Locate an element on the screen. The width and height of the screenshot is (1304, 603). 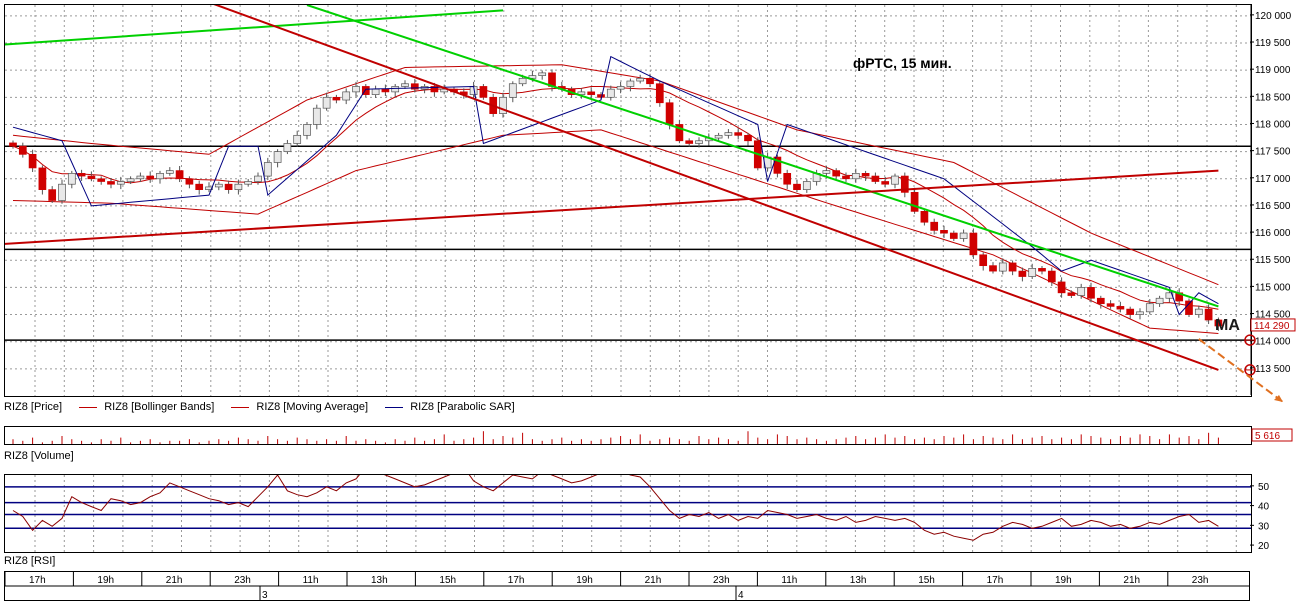
hour-label: 15h is located at coordinates (926, 580).